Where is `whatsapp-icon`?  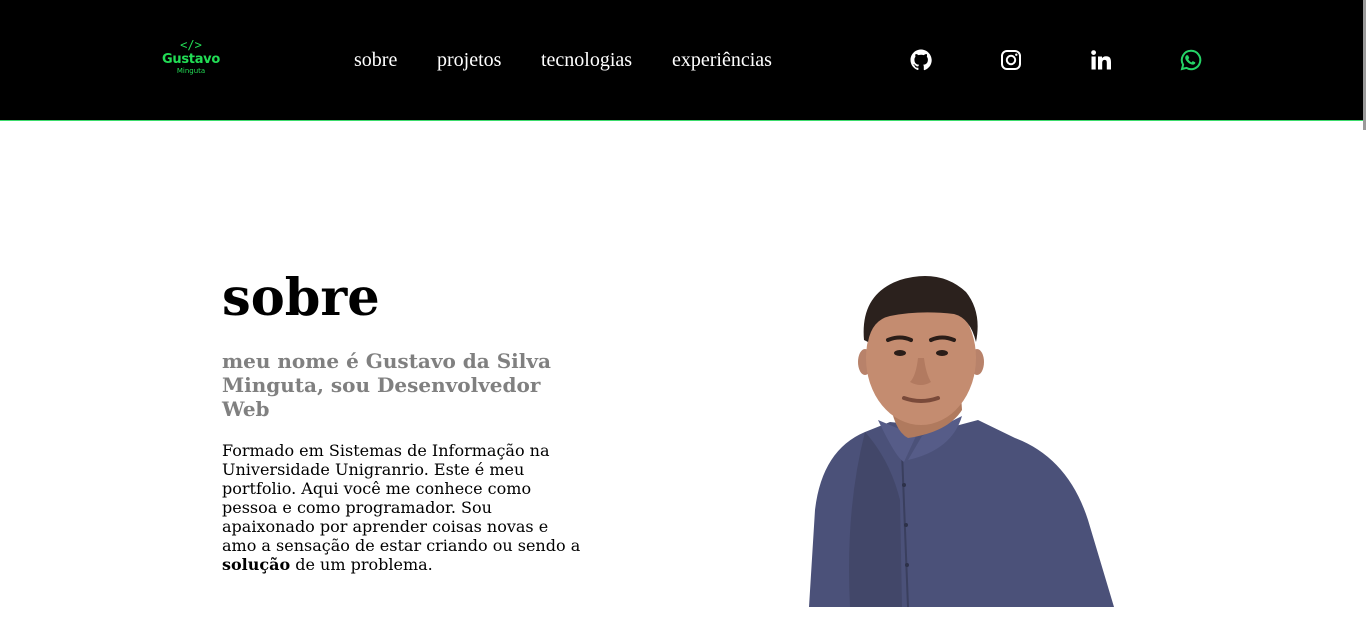 whatsapp-icon is located at coordinates (1191, 60).